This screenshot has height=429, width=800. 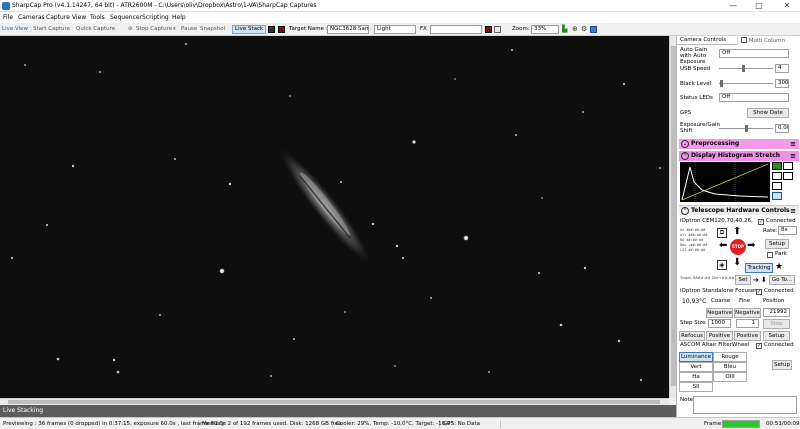 What do you see at coordinates (759, 6) in the screenshot?
I see `maximize-button: □` at bounding box center [759, 6].